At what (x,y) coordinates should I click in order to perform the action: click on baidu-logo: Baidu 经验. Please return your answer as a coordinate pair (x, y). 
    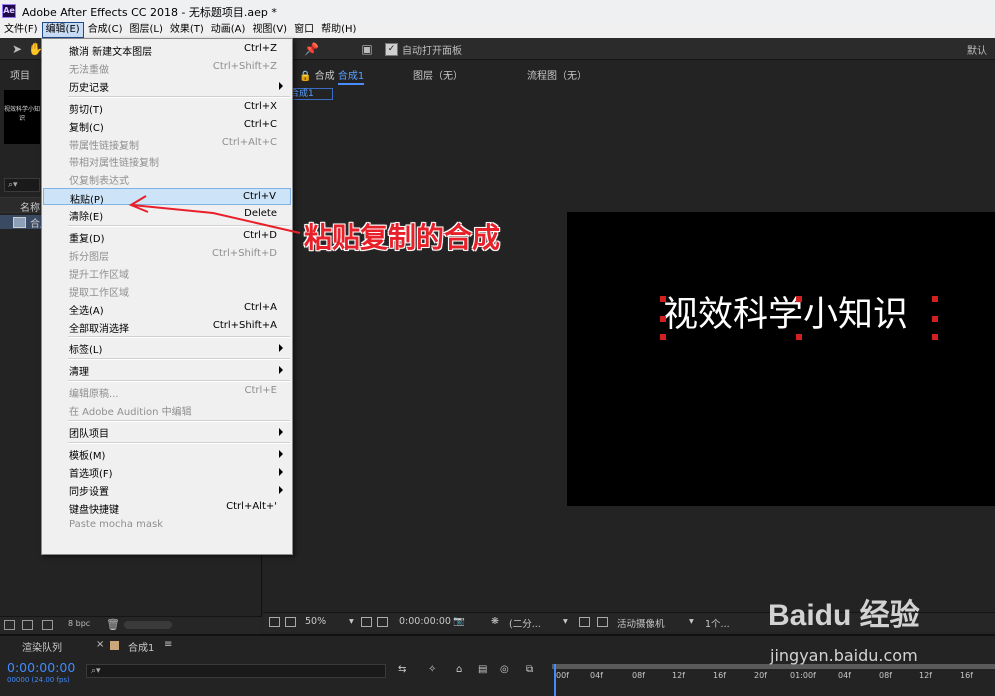
    Looking at the image, I should click on (844, 615).